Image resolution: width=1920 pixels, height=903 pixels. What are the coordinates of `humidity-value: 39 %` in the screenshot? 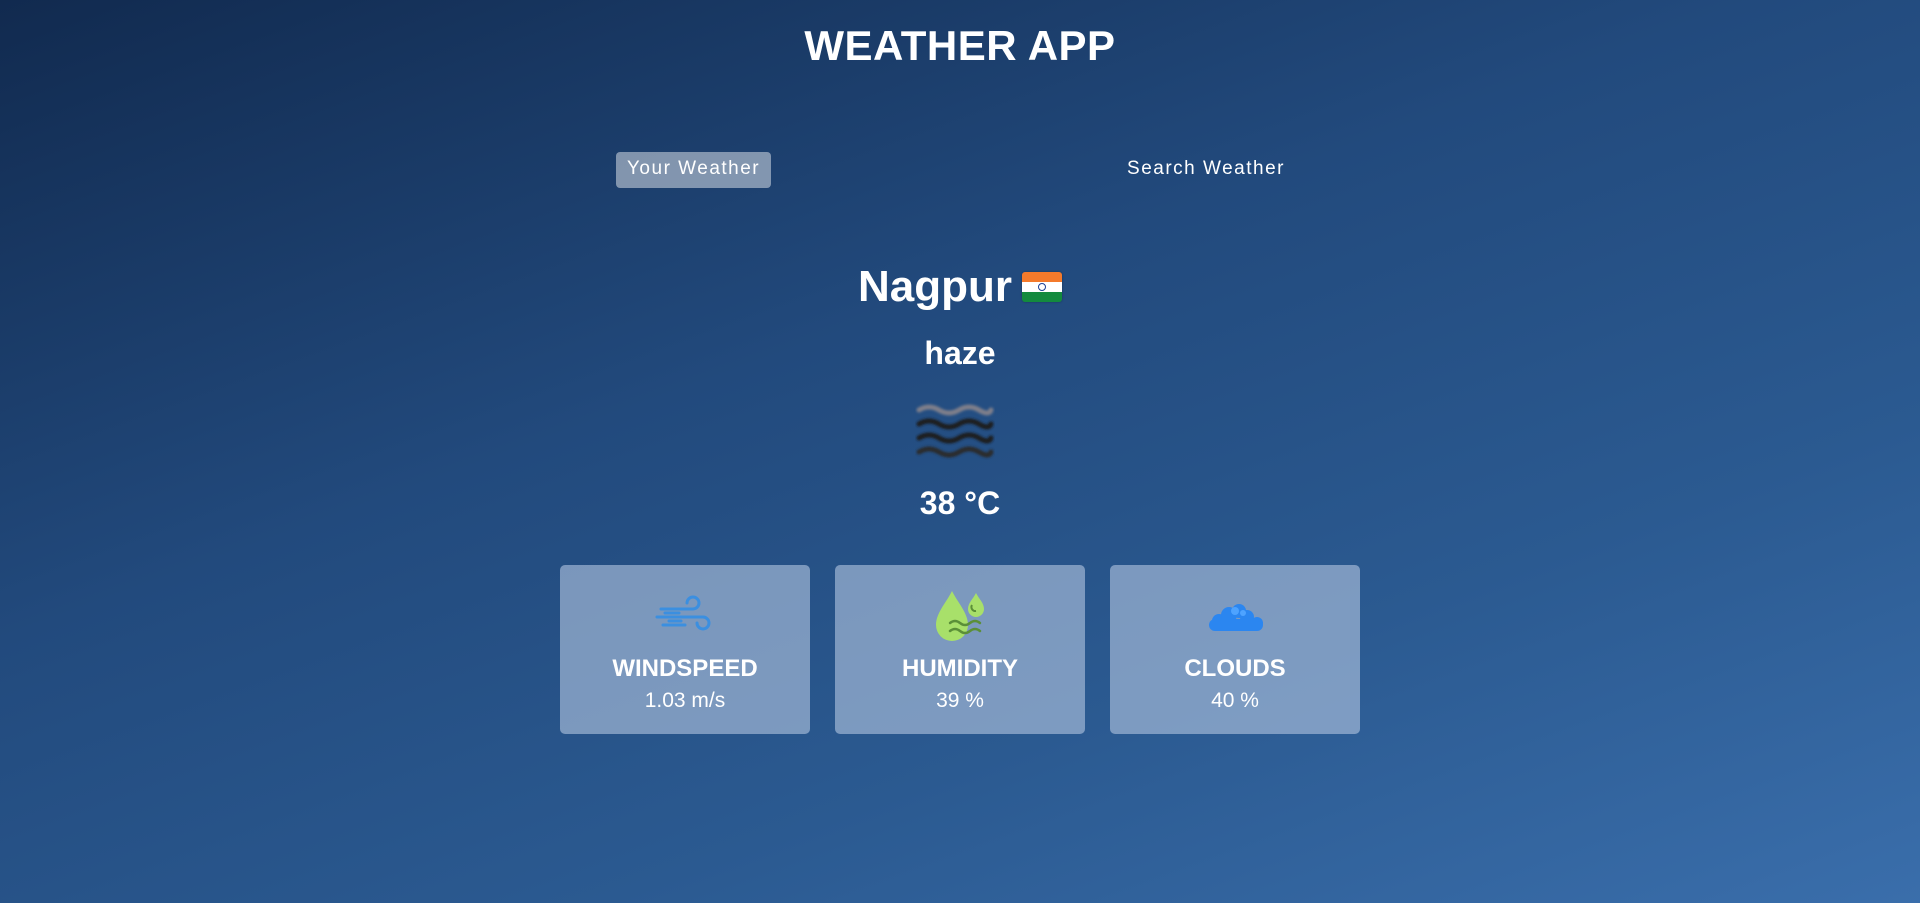 It's located at (960, 700).